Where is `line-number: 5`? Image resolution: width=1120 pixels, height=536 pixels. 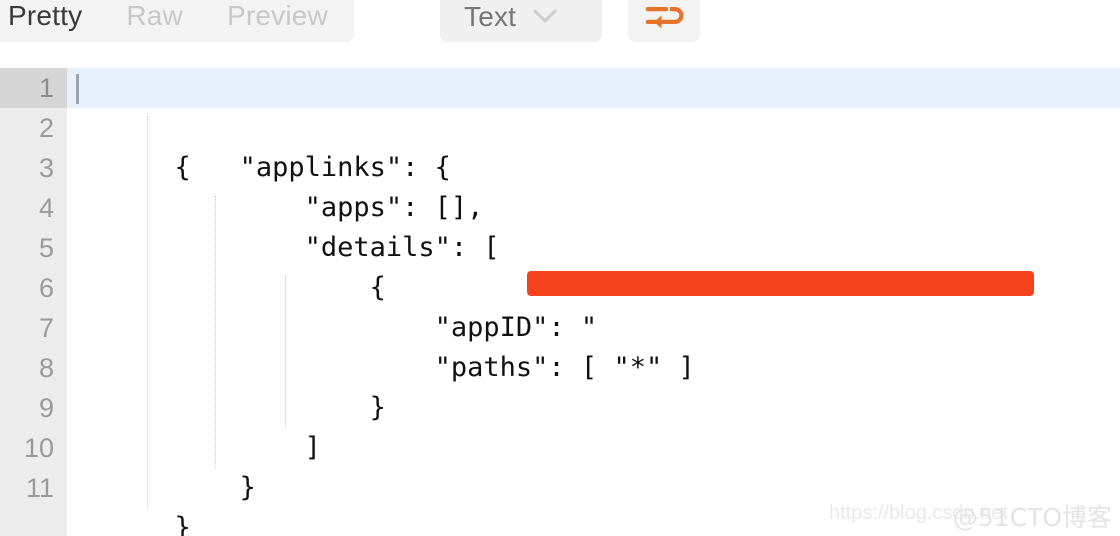
line-number: 5 is located at coordinates (46, 248).